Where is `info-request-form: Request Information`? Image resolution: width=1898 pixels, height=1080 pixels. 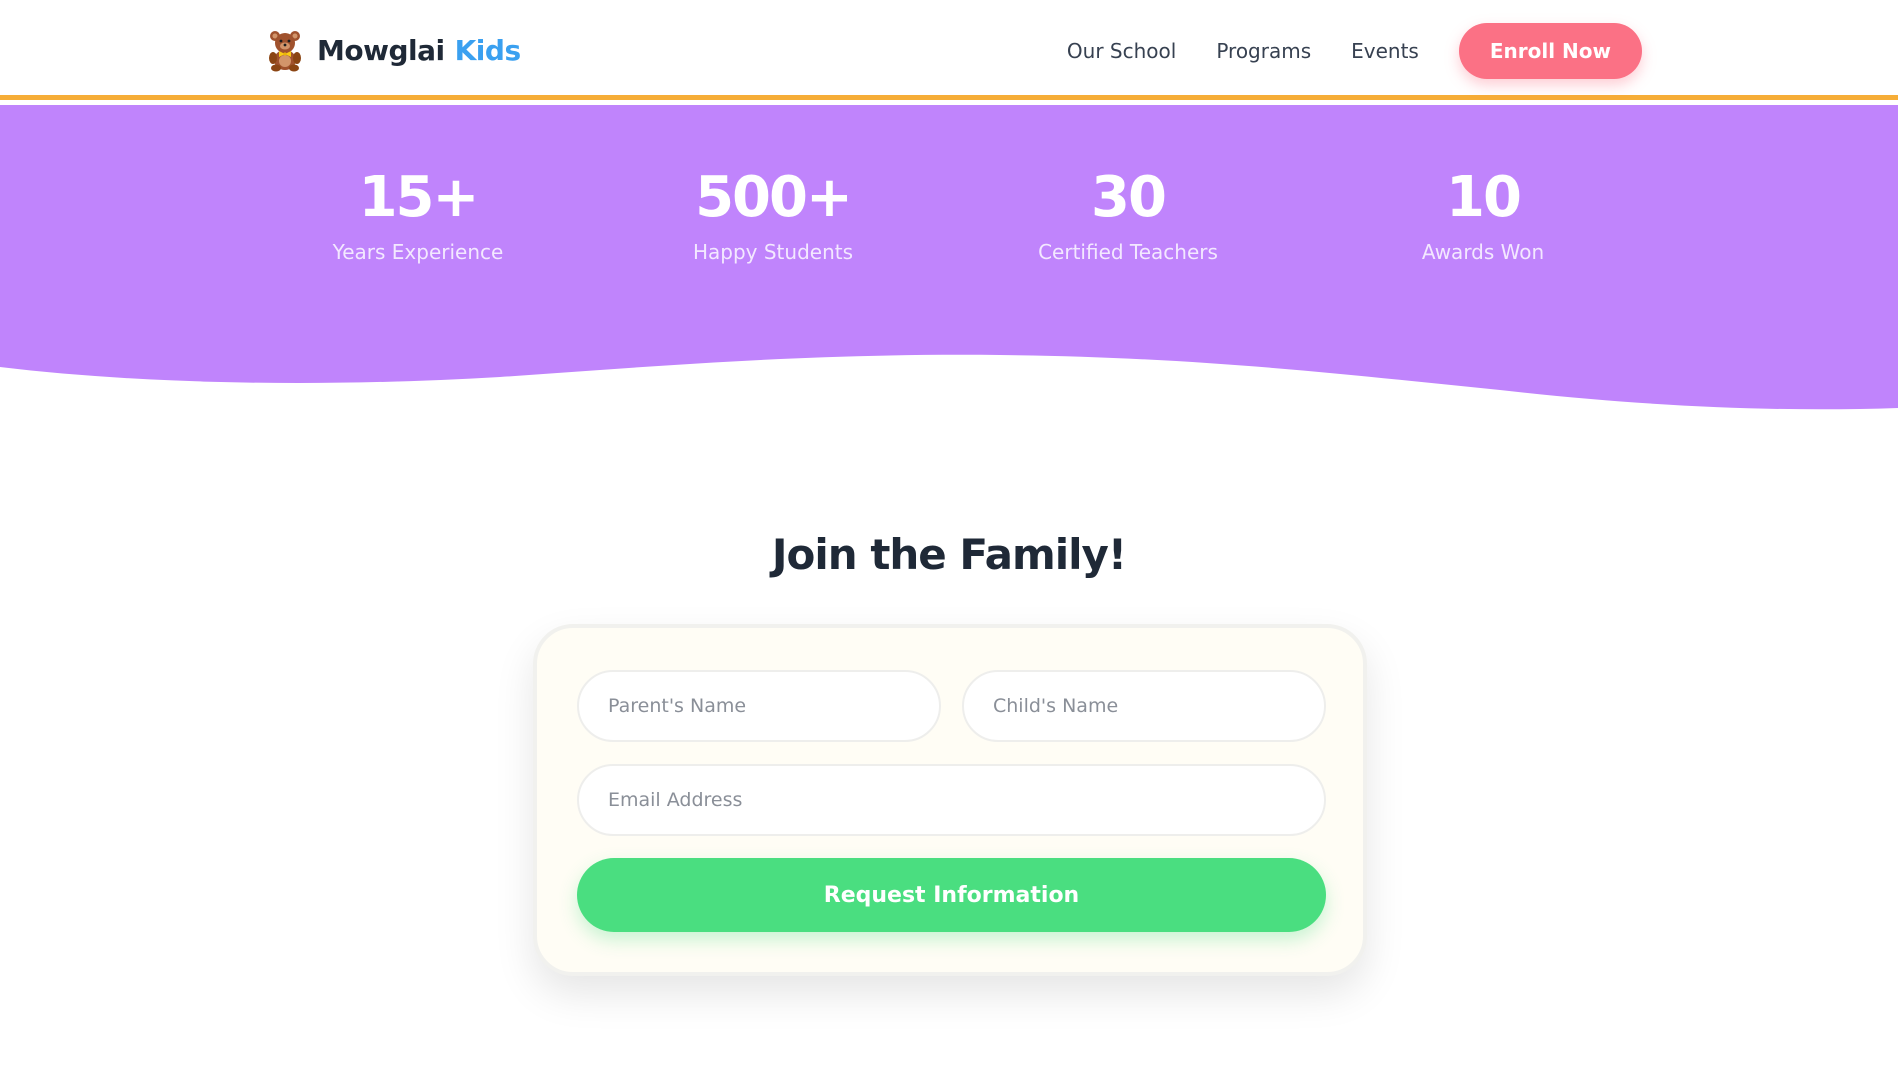
info-request-form: Request Information is located at coordinates (950, 800).